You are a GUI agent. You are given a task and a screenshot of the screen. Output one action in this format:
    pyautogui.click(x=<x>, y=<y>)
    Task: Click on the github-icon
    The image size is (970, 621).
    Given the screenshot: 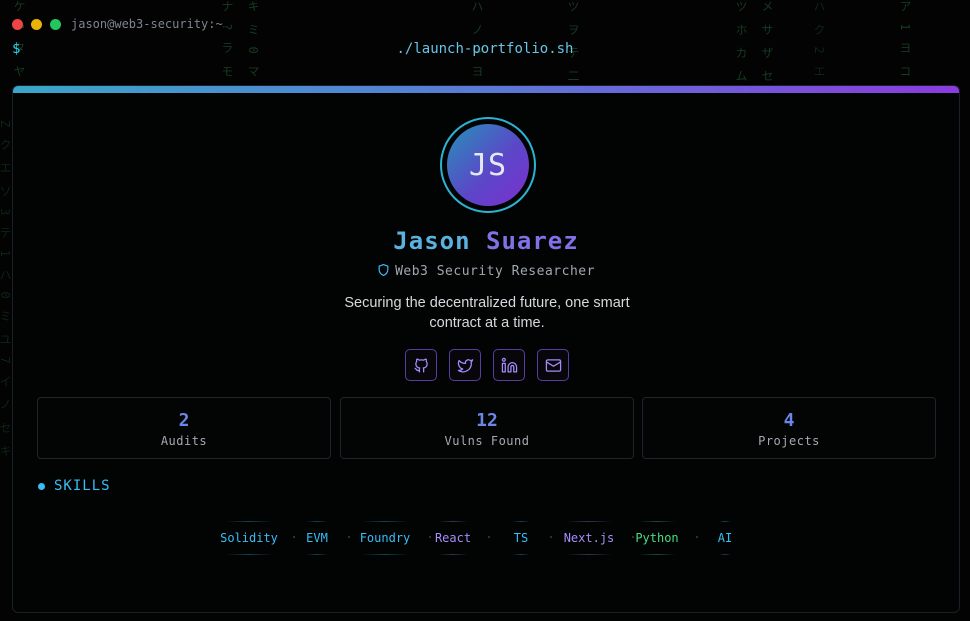 What is the action you would take?
    pyautogui.click(x=420, y=365)
    